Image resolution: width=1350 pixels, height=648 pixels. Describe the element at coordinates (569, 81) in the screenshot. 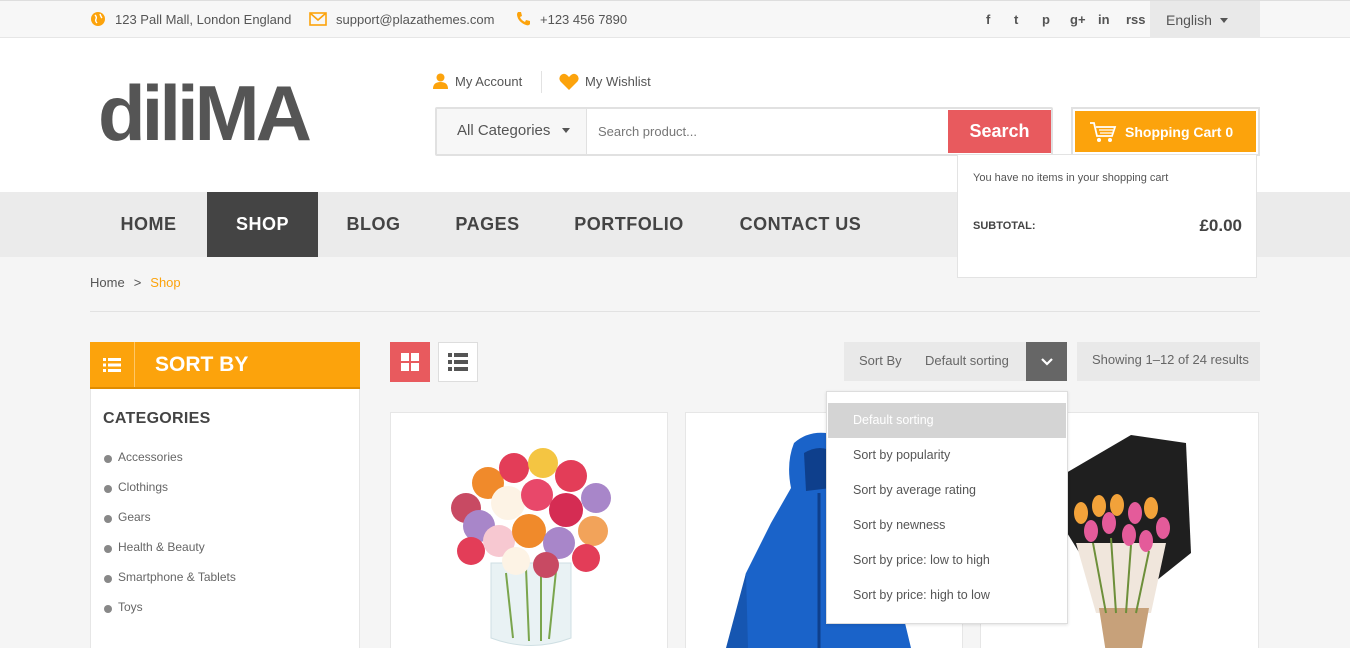

I see `heart-icon` at that location.